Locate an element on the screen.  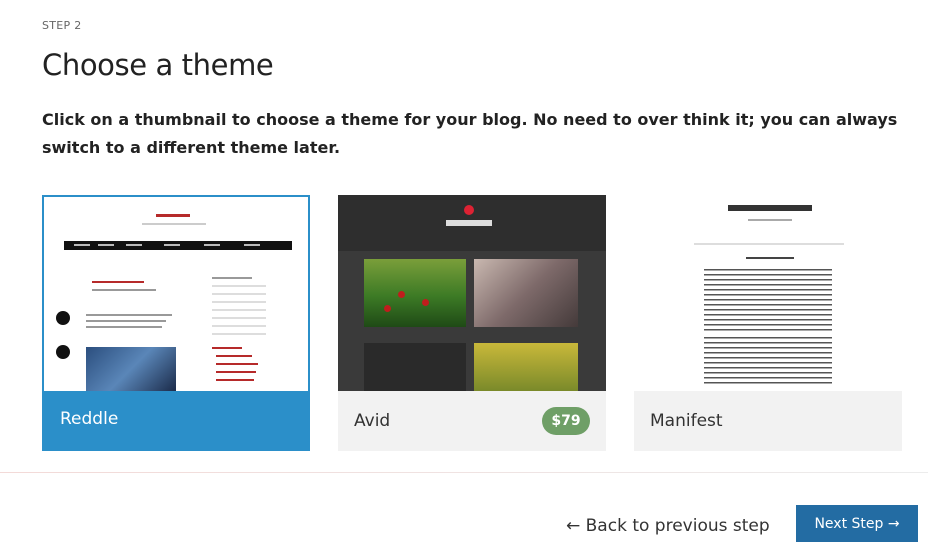
thumbnail-nav-bar is located at coordinates (178, 245).